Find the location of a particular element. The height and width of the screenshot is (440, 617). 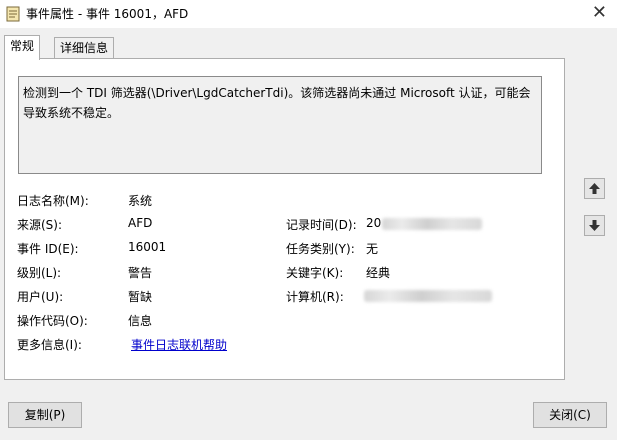

source-label: 来源(S): is located at coordinates (40, 225).